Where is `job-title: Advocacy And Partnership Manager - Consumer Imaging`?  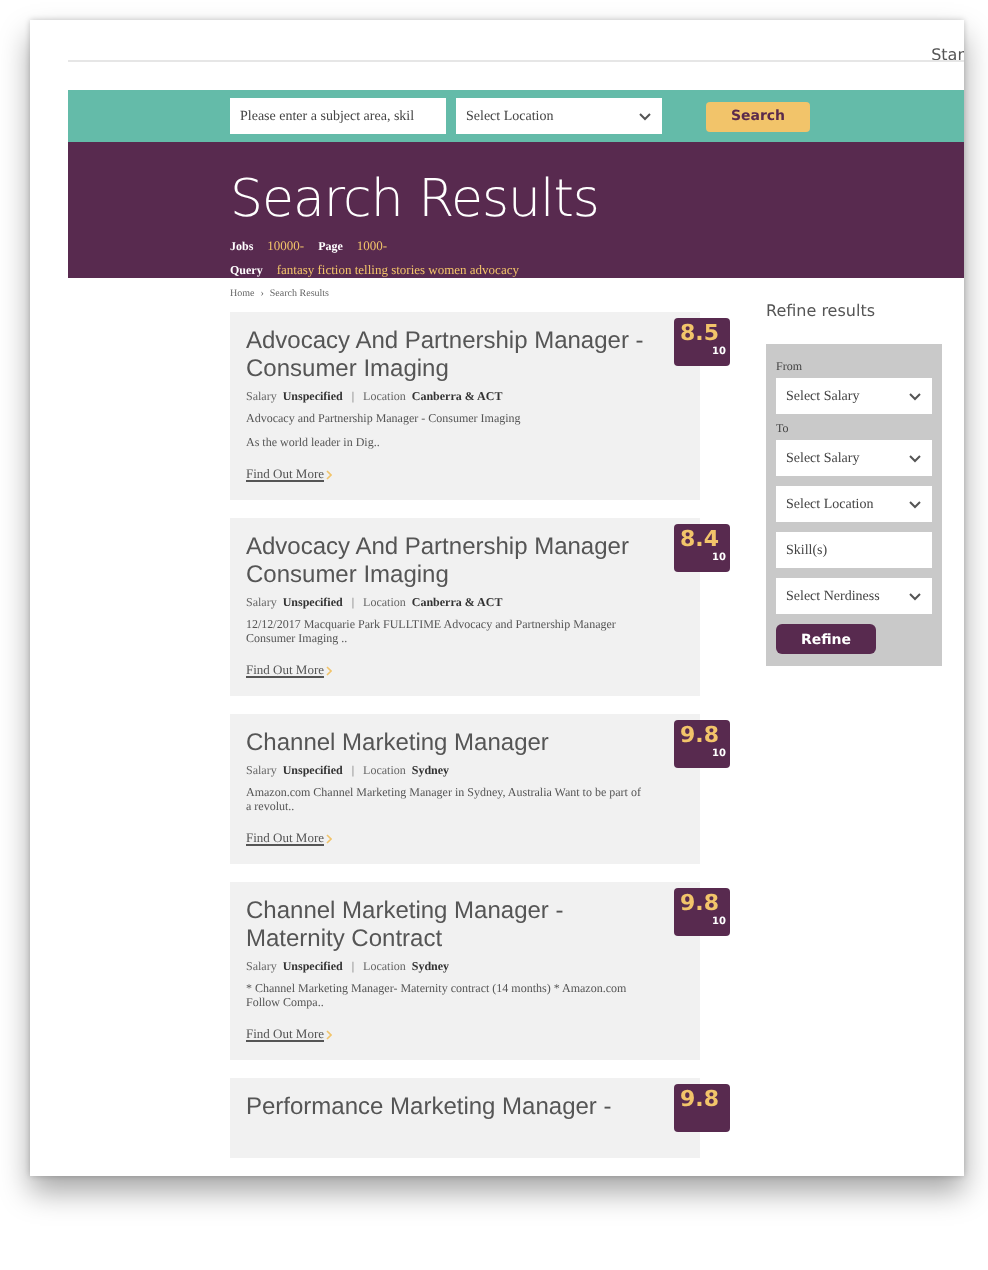 job-title: Advocacy And Partnership Manager - Consumer Imaging is located at coordinates (446, 354).